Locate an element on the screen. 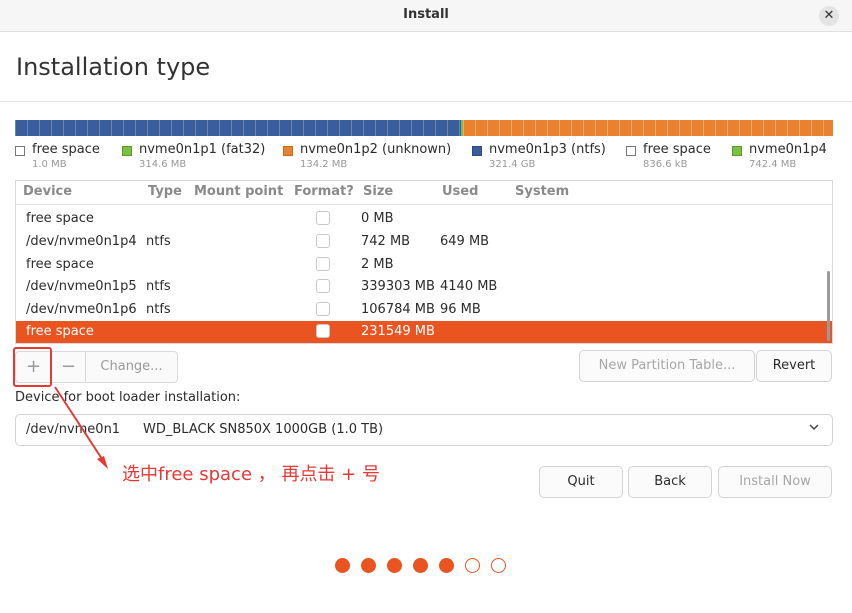 The width and height of the screenshot is (852, 613). table-row: /dev/nvme0n1p5 ntfs 339303 MB 4140 MB is located at coordinates (424, 287).